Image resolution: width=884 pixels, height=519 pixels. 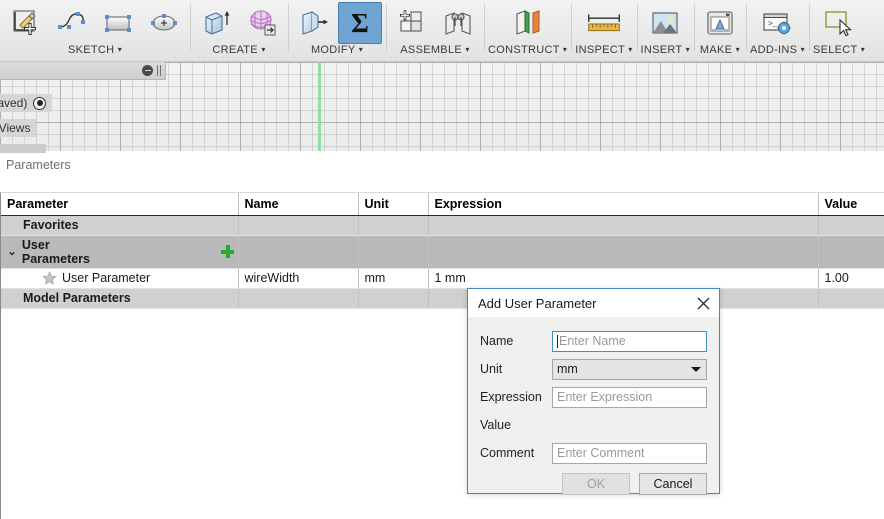 What do you see at coordinates (567, 369) in the screenshot?
I see `unit-select-value: mm` at bounding box center [567, 369].